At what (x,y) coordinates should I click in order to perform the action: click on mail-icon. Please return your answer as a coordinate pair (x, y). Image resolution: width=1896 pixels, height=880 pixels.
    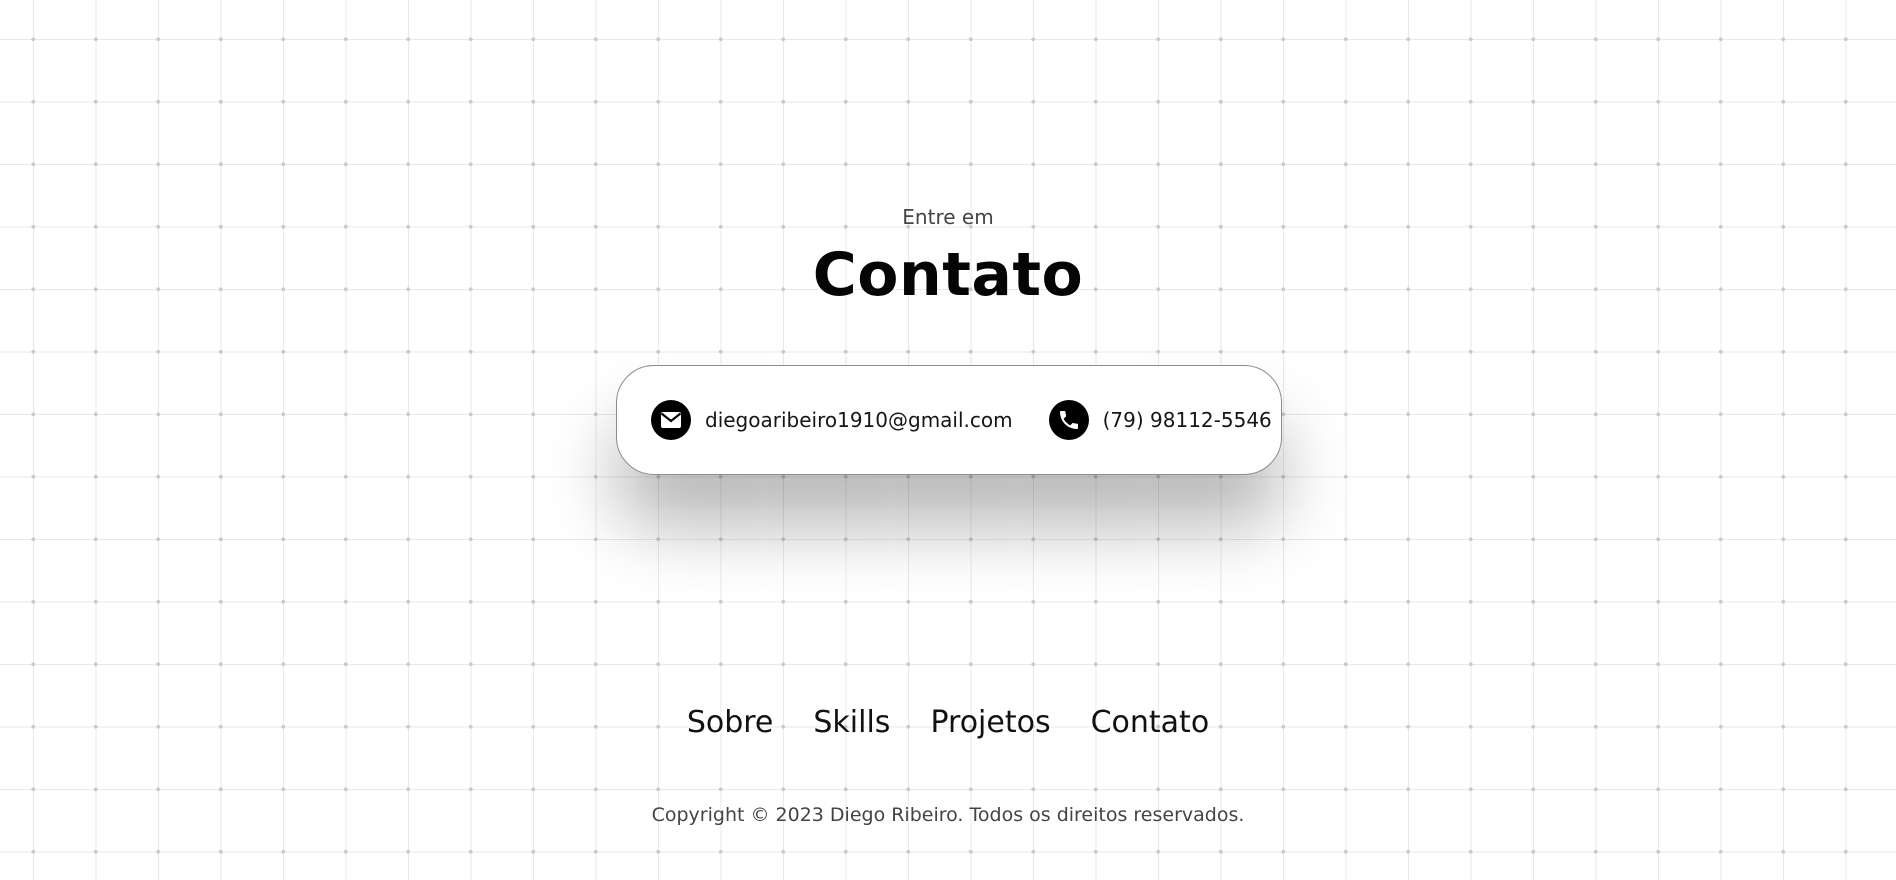
    Looking at the image, I should click on (671, 420).